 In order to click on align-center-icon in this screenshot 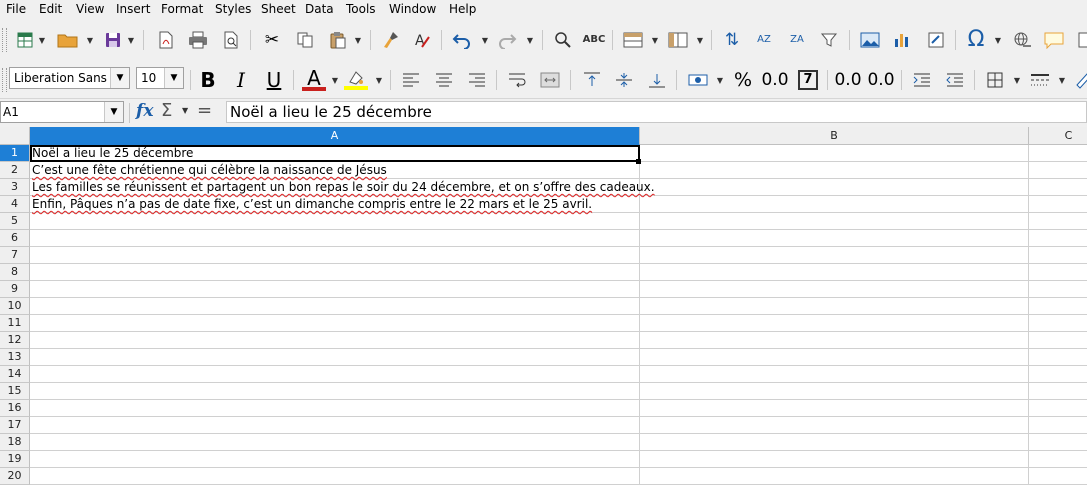, I will do `click(444, 80)`.